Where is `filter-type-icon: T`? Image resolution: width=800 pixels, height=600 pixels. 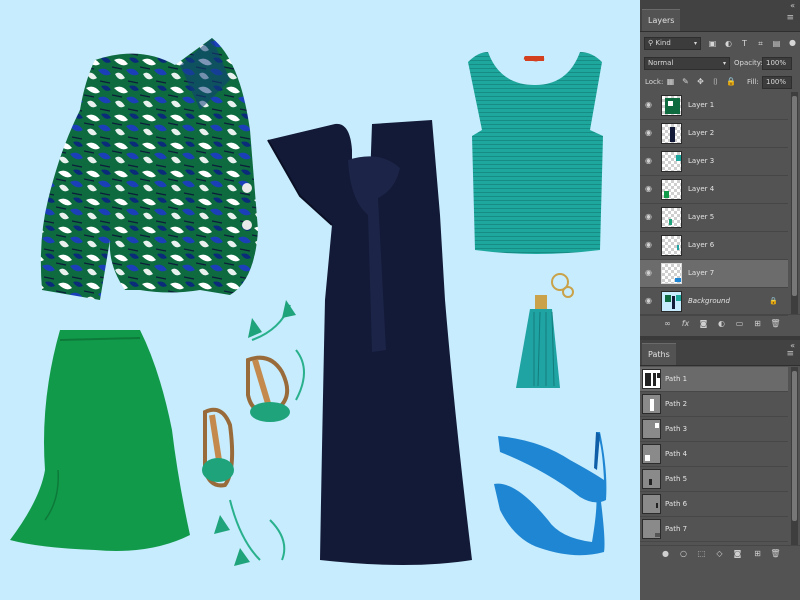 filter-type-icon: T is located at coordinates (744, 43).